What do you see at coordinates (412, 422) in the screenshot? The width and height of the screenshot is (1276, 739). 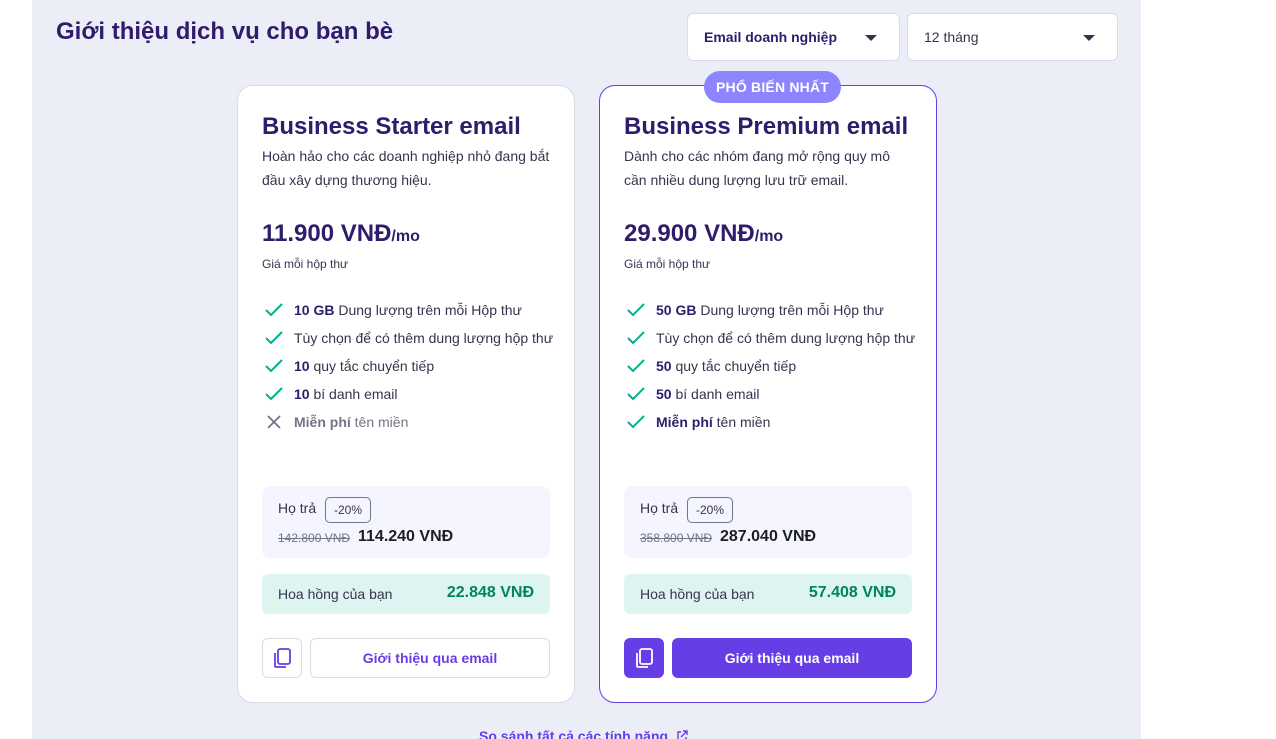 I see `feature-item-excluded: Miễn phí tên miền` at bounding box center [412, 422].